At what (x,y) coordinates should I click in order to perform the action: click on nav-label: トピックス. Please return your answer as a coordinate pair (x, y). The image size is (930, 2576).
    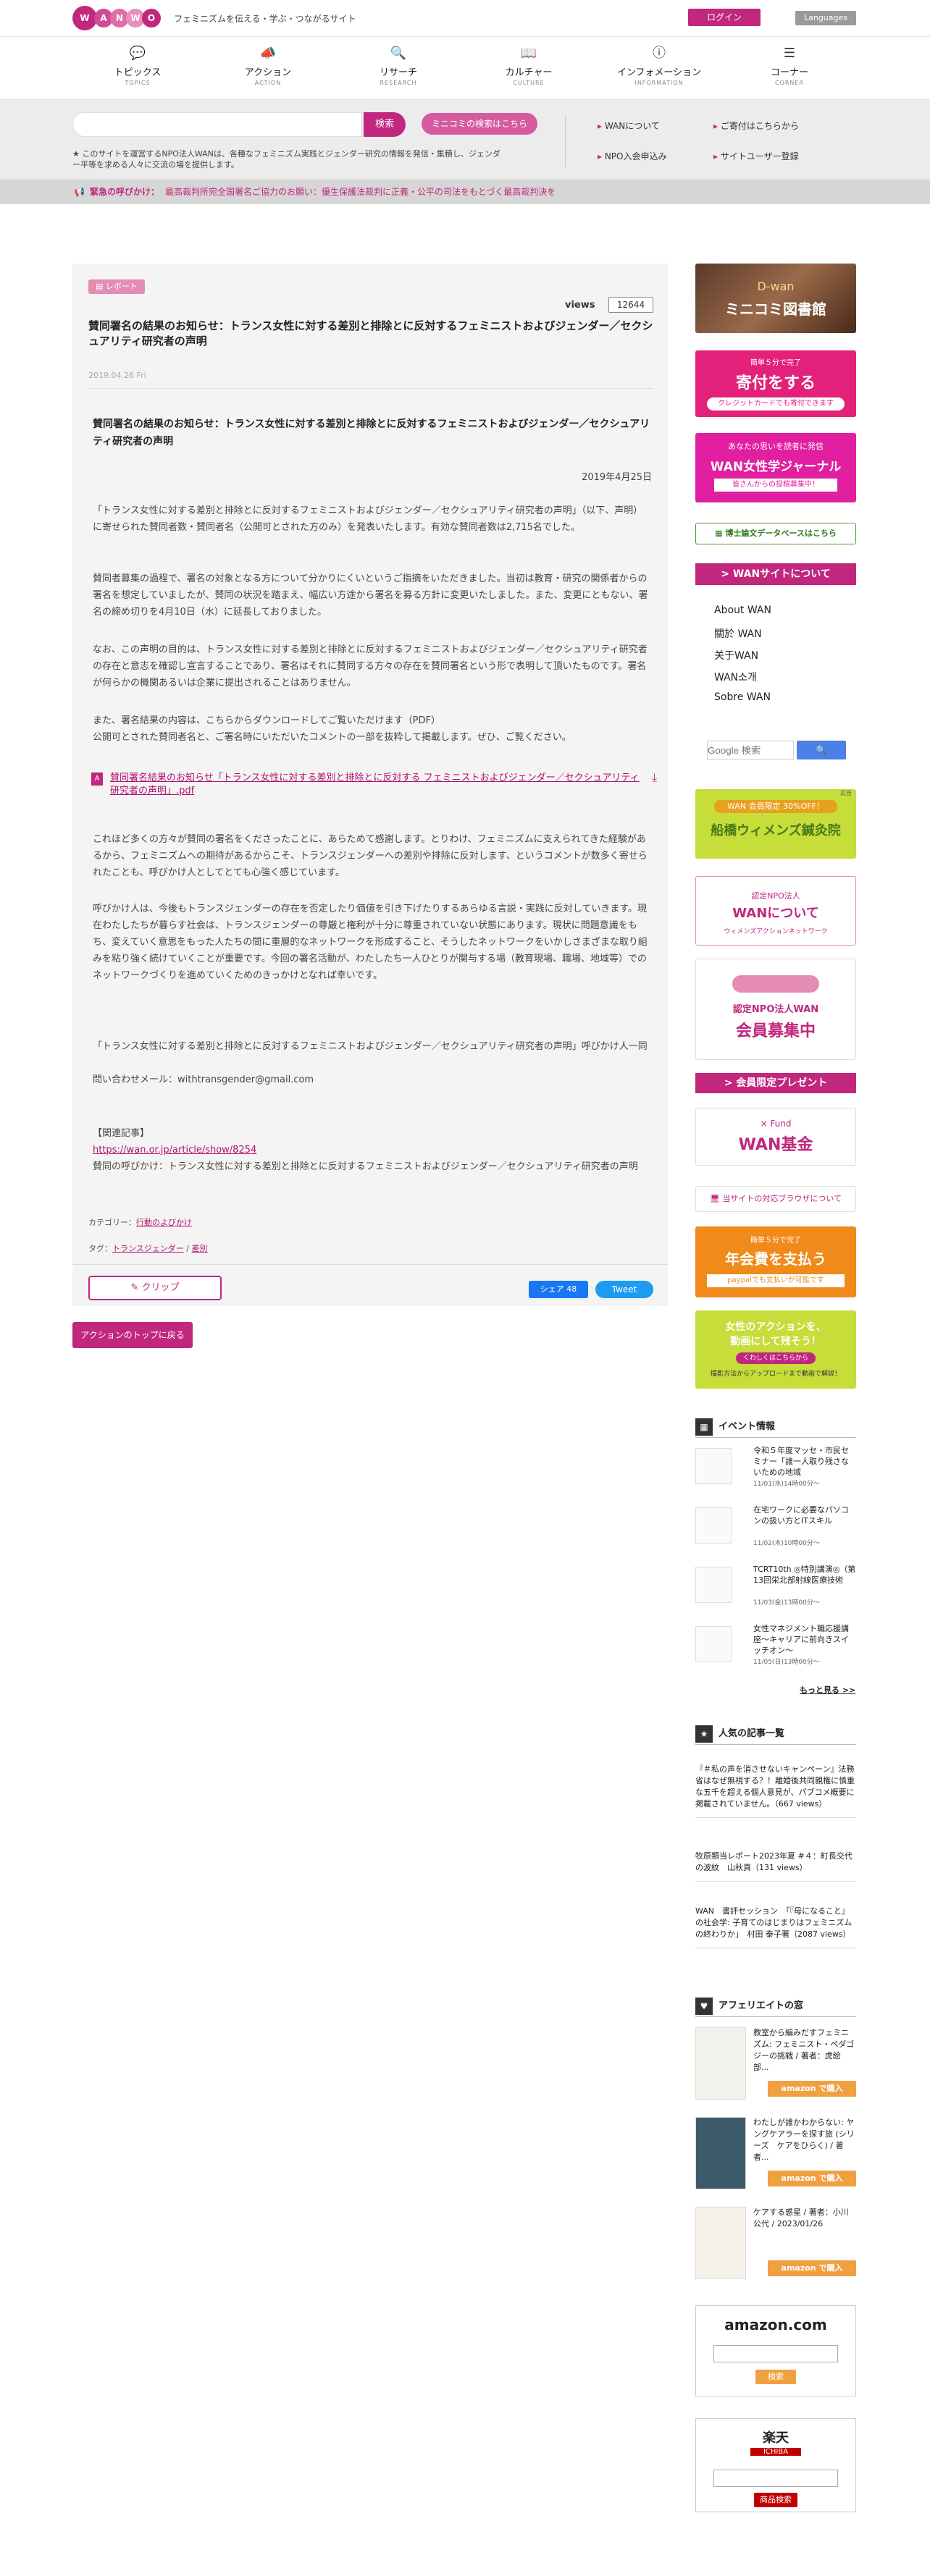
    Looking at the image, I should click on (138, 72).